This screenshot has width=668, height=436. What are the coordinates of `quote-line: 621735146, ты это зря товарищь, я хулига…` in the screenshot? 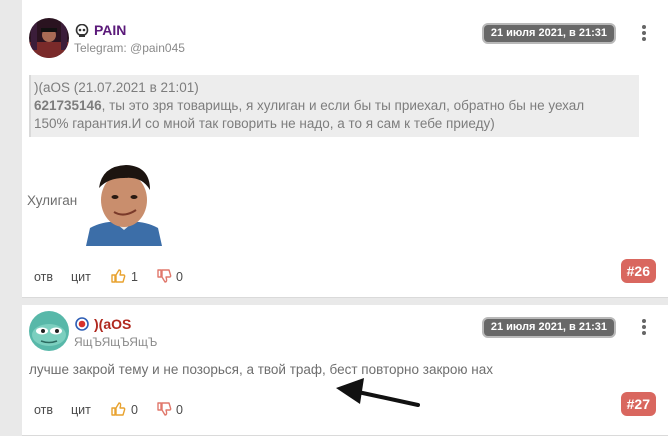 It's located at (335, 106).